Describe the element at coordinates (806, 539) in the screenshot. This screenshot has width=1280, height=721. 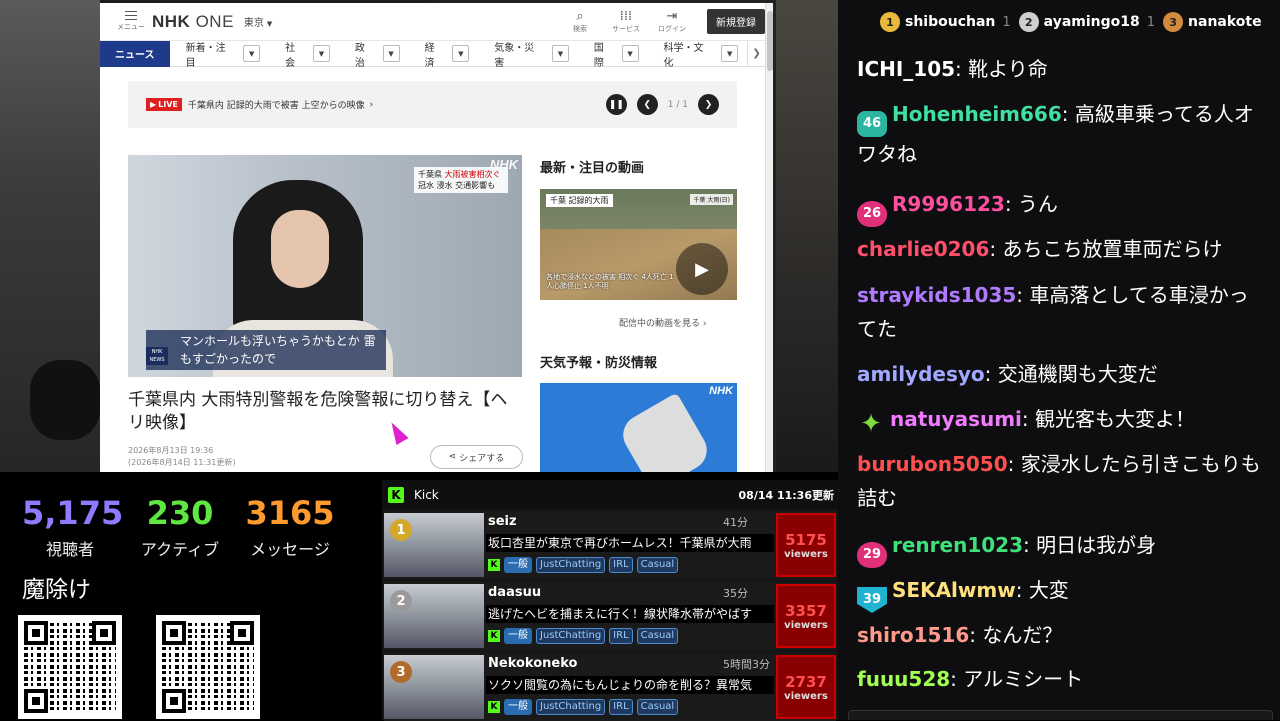
I see `viewer-number: 5175` at that location.